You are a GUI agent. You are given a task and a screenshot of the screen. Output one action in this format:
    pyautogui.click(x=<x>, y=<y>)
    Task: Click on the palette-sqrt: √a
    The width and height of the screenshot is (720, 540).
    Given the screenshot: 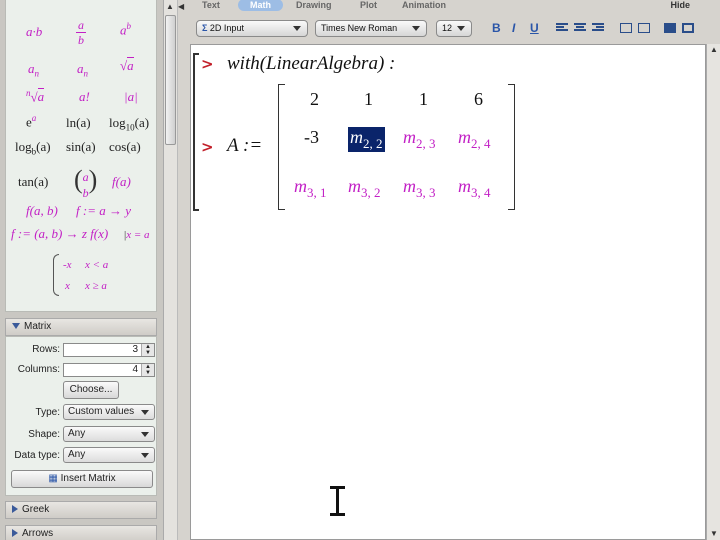 What is the action you would take?
    pyautogui.click(x=127, y=65)
    